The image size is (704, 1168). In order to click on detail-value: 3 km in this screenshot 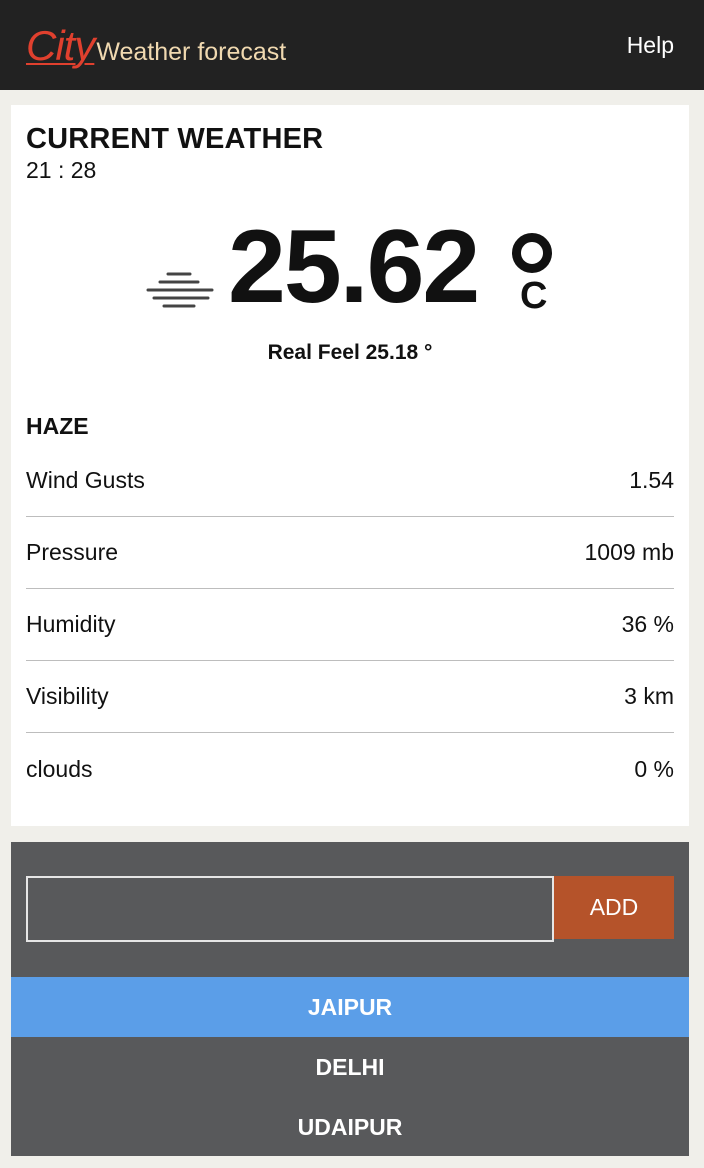, I will do `click(649, 696)`.